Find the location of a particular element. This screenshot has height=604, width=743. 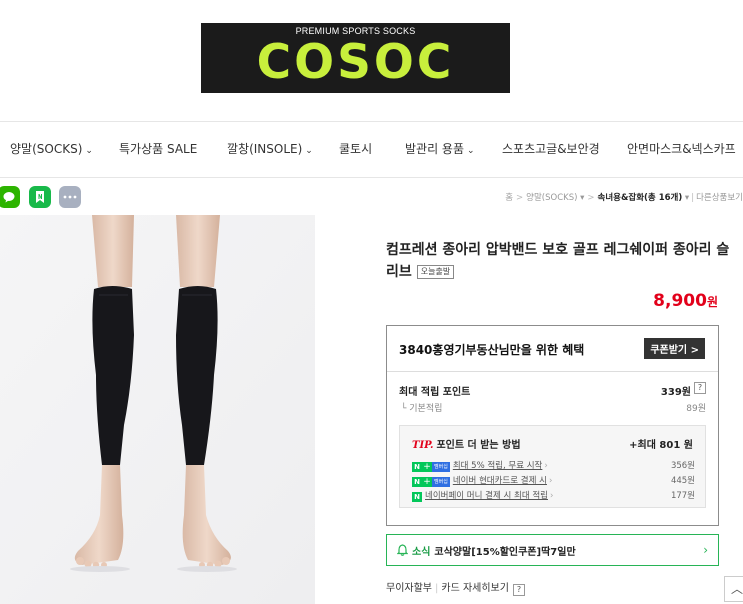

tip-row-hyundai-card: N + 멤버십 네이버 현대카드로 결제 시 › 445원 is located at coordinates (553, 480).